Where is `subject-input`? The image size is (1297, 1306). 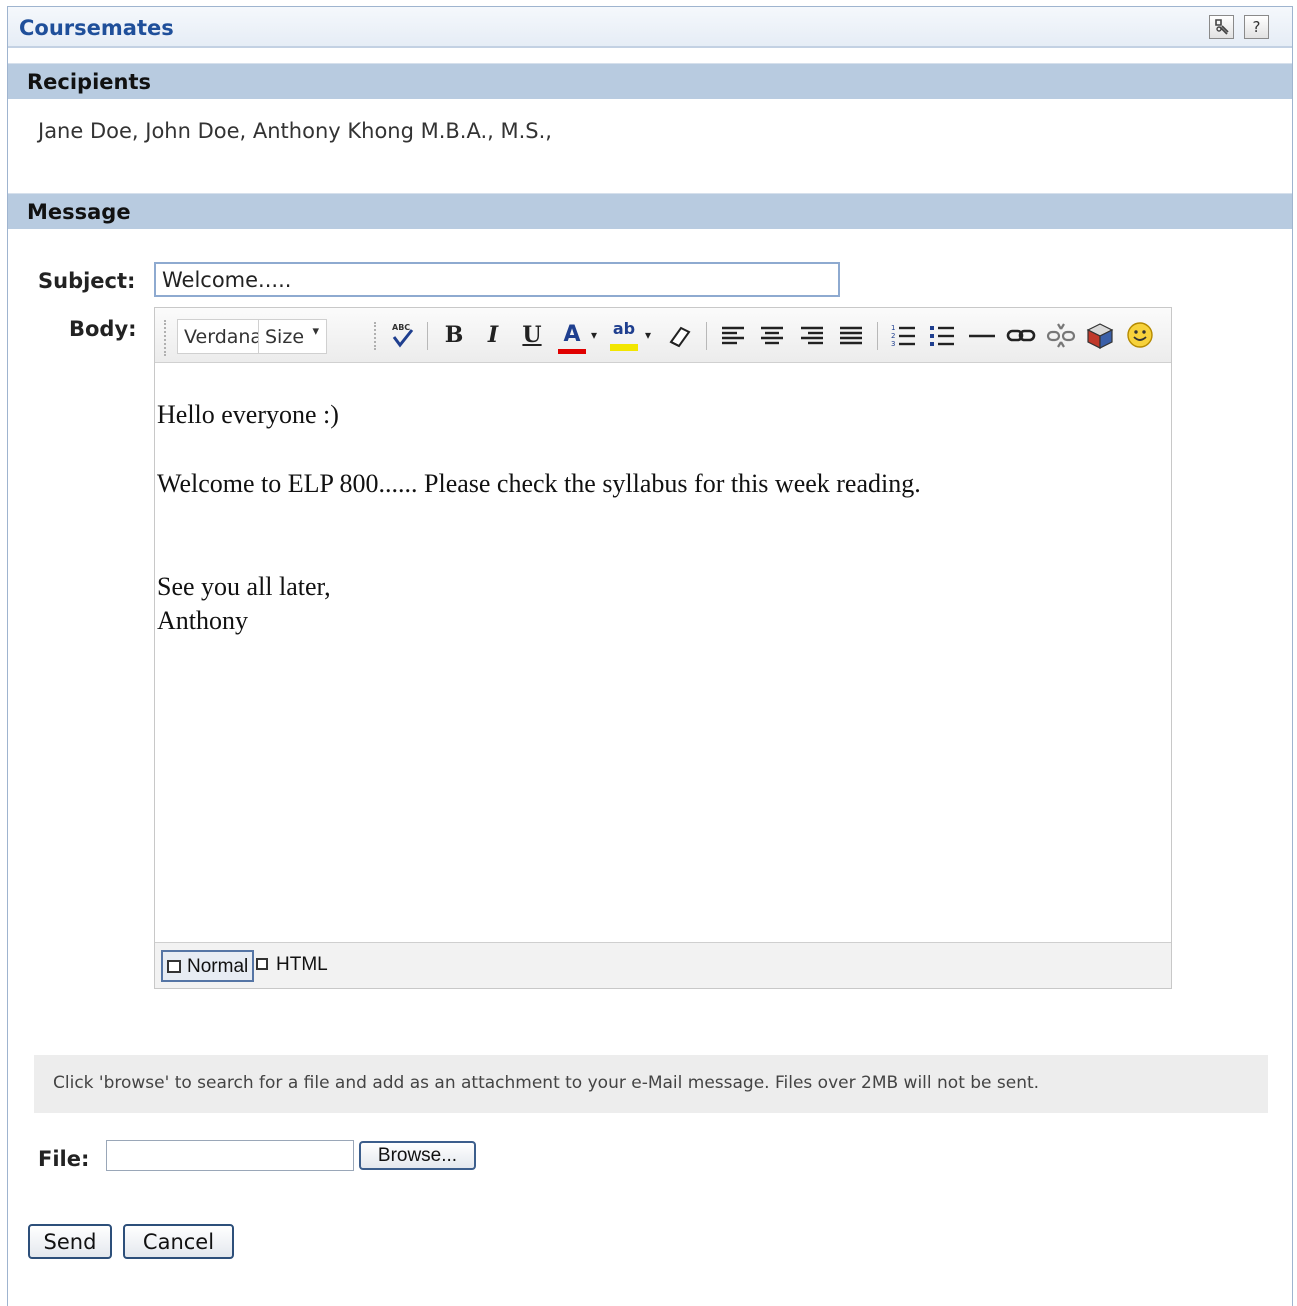 subject-input is located at coordinates (497, 279).